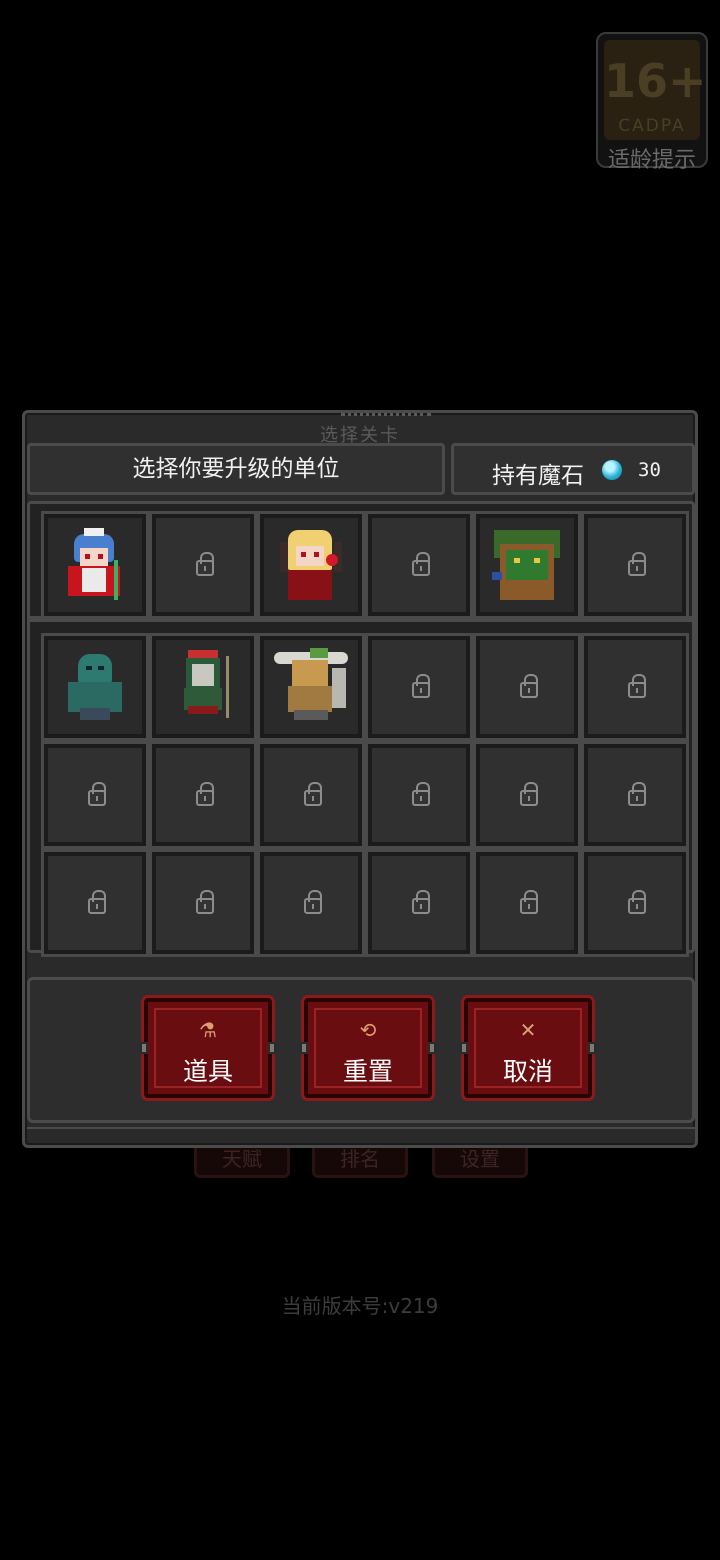 Image resolution: width=720 pixels, height=1560 pixels. Describe the element at coordinates (651, 160) in the screenshot. I see `age-hint: 适龄提示` at that location.